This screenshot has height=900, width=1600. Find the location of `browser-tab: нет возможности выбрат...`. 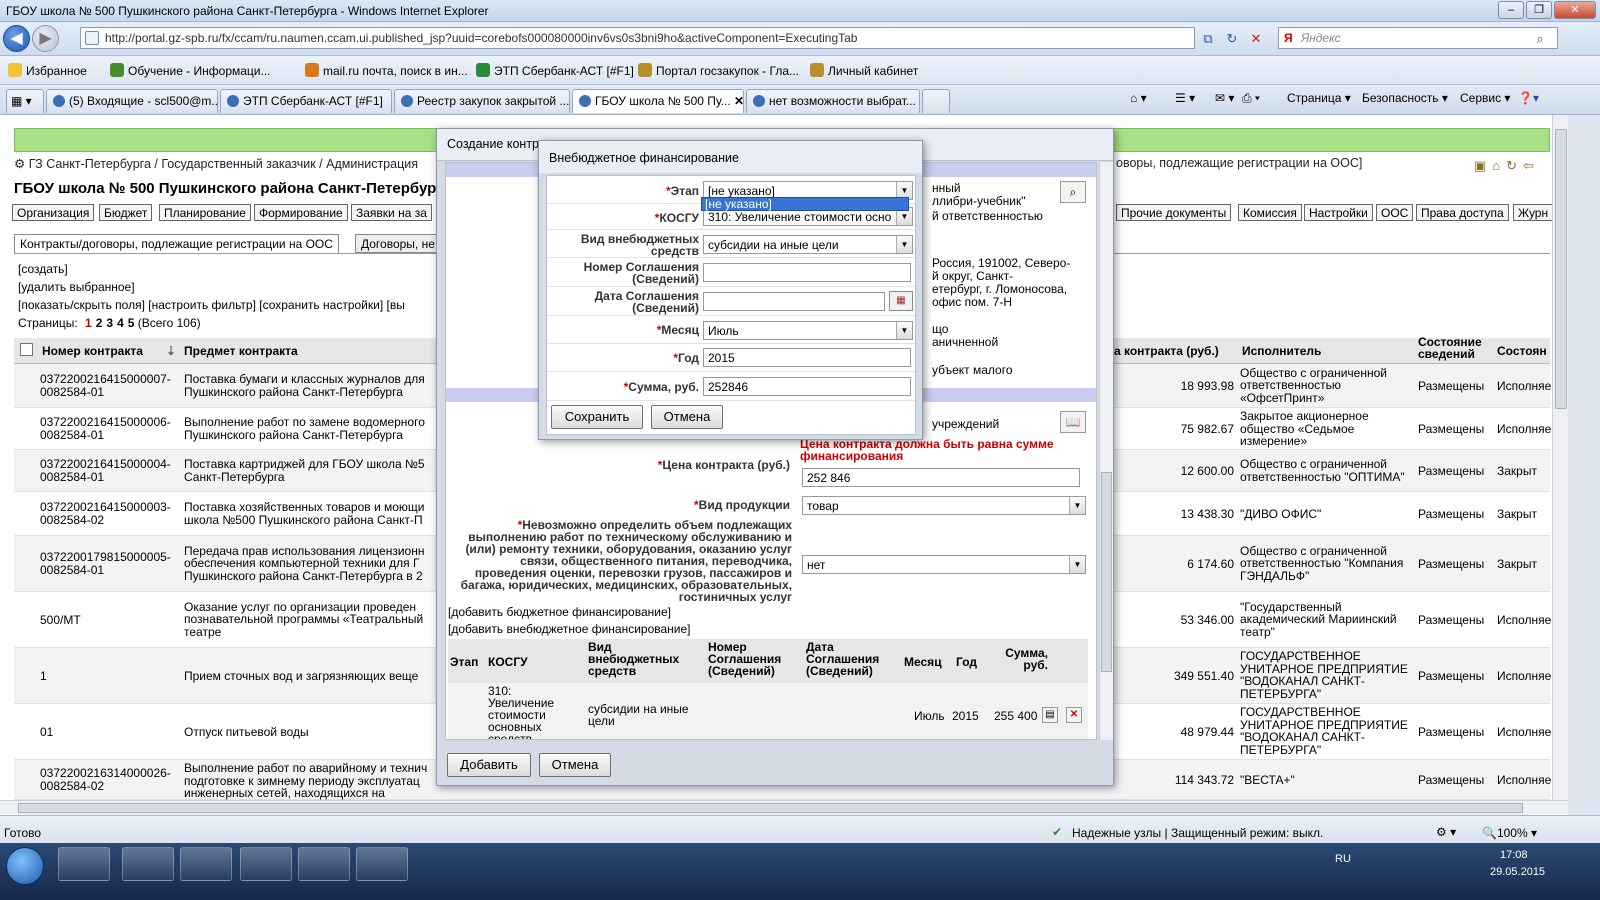

browser-tab: нет возможности выбрат... is located at coordinates (833, 101).